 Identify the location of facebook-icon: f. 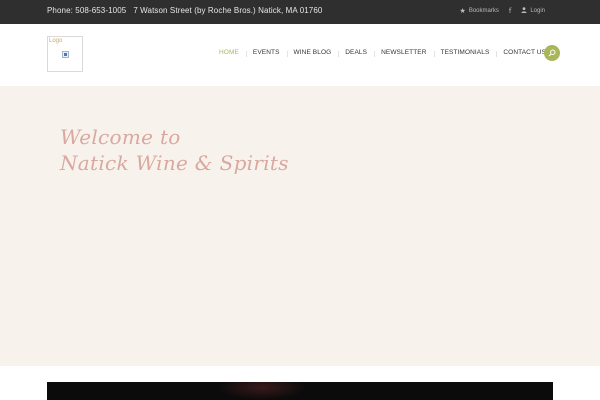
(510, 11).